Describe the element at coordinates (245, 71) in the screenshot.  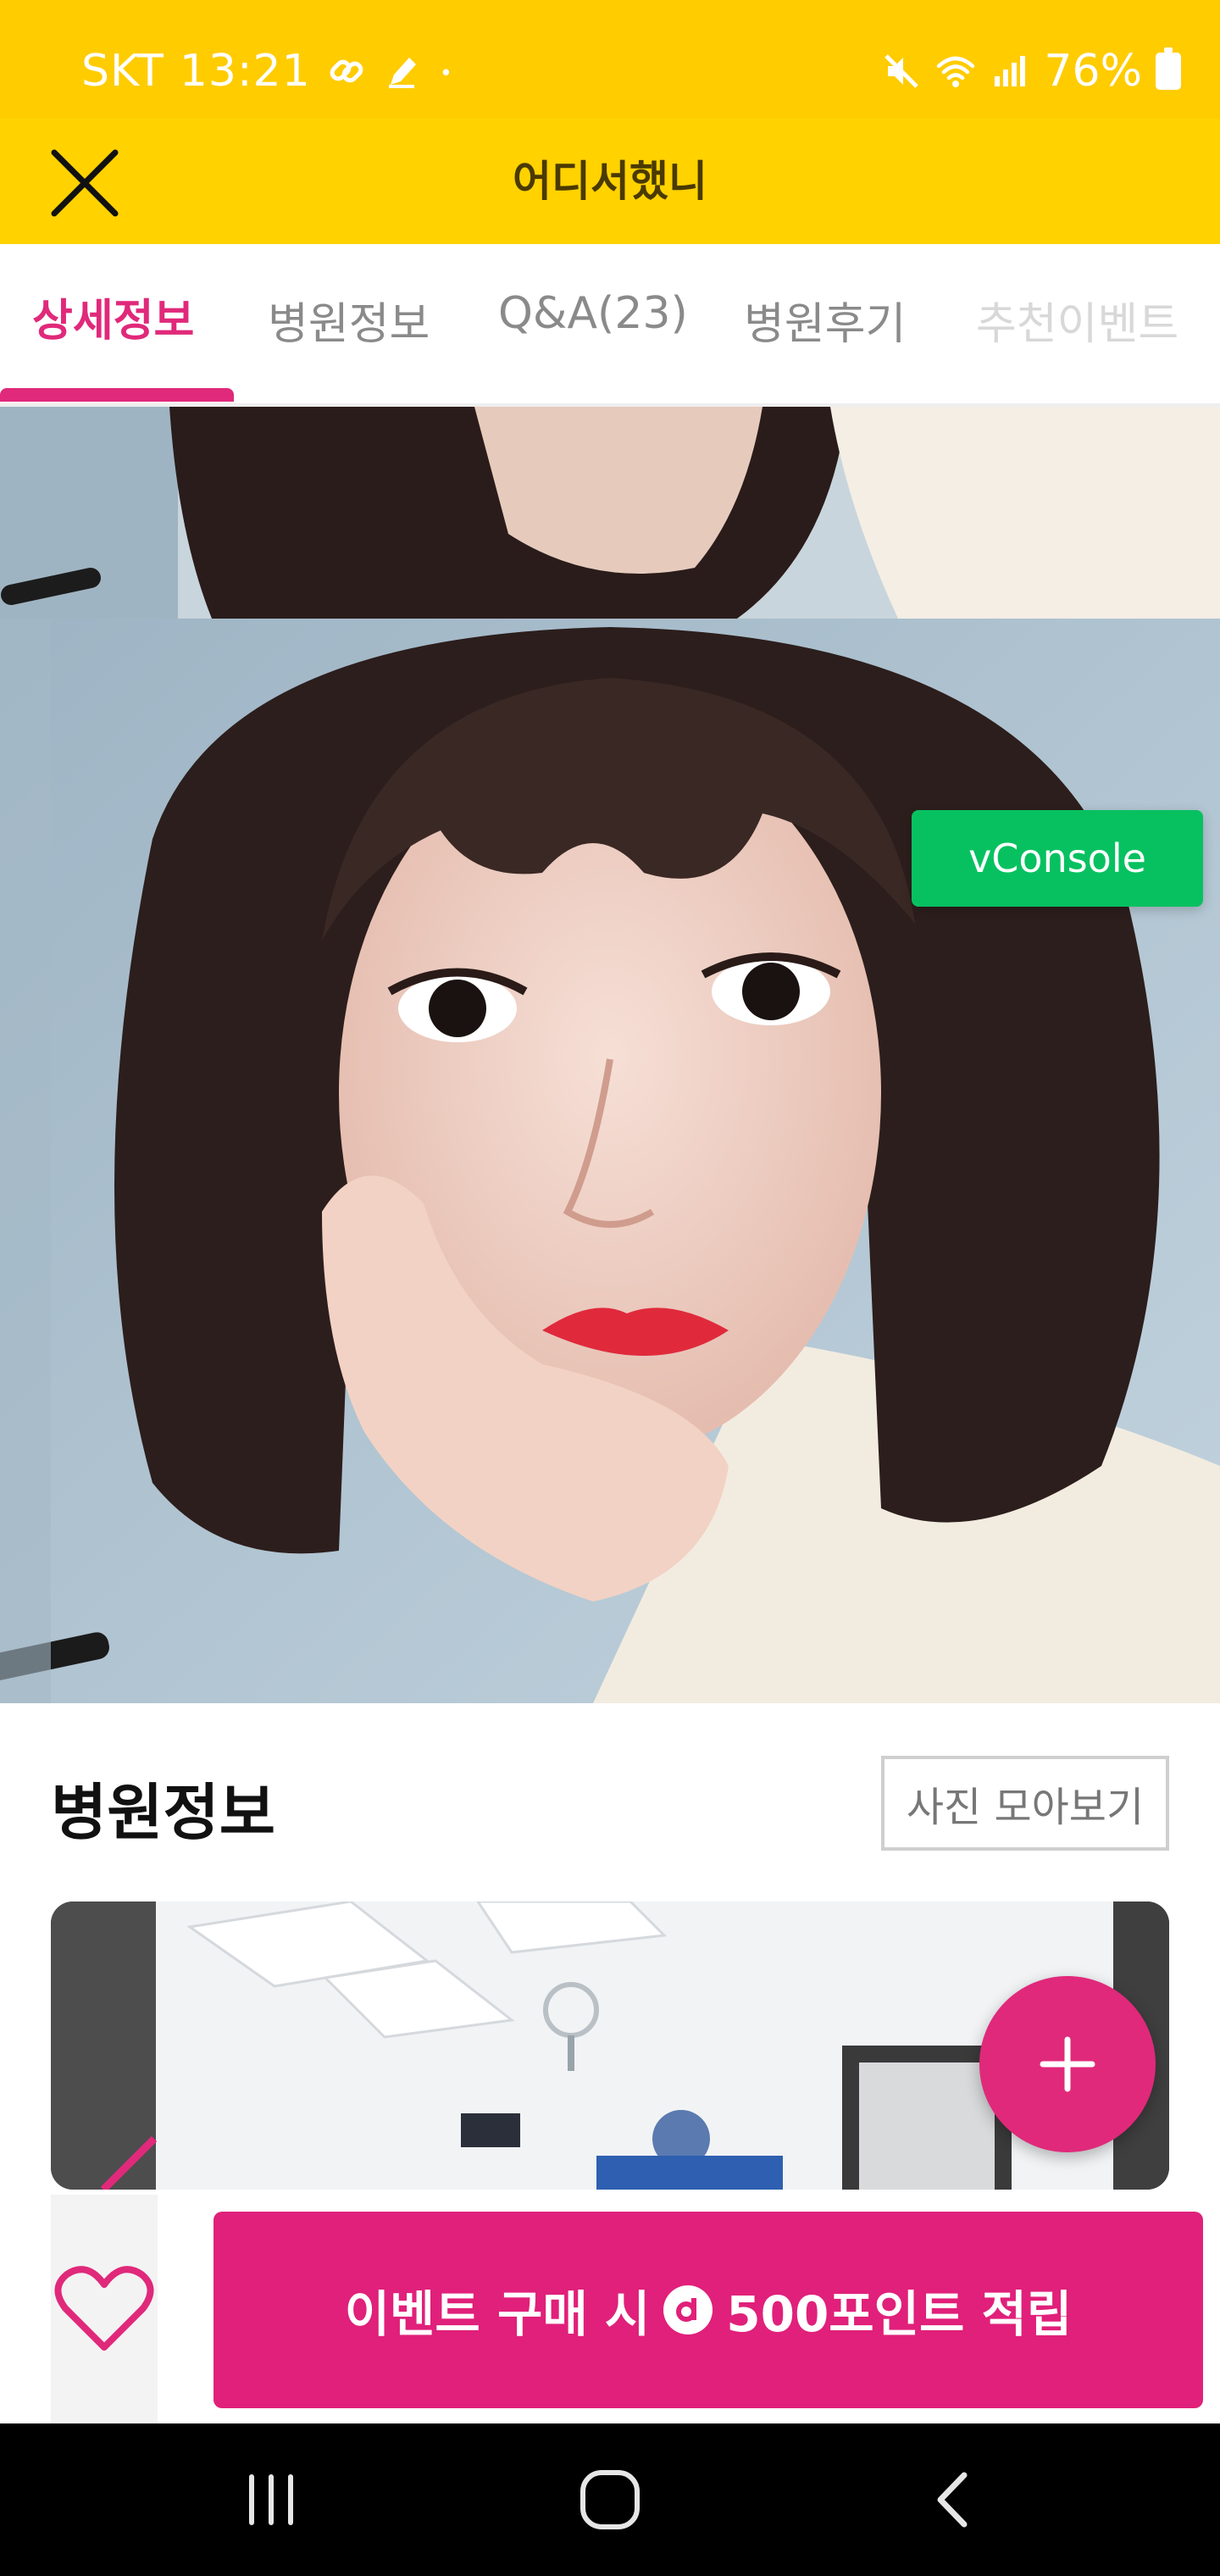
I see `clock: 13:21` at that location.